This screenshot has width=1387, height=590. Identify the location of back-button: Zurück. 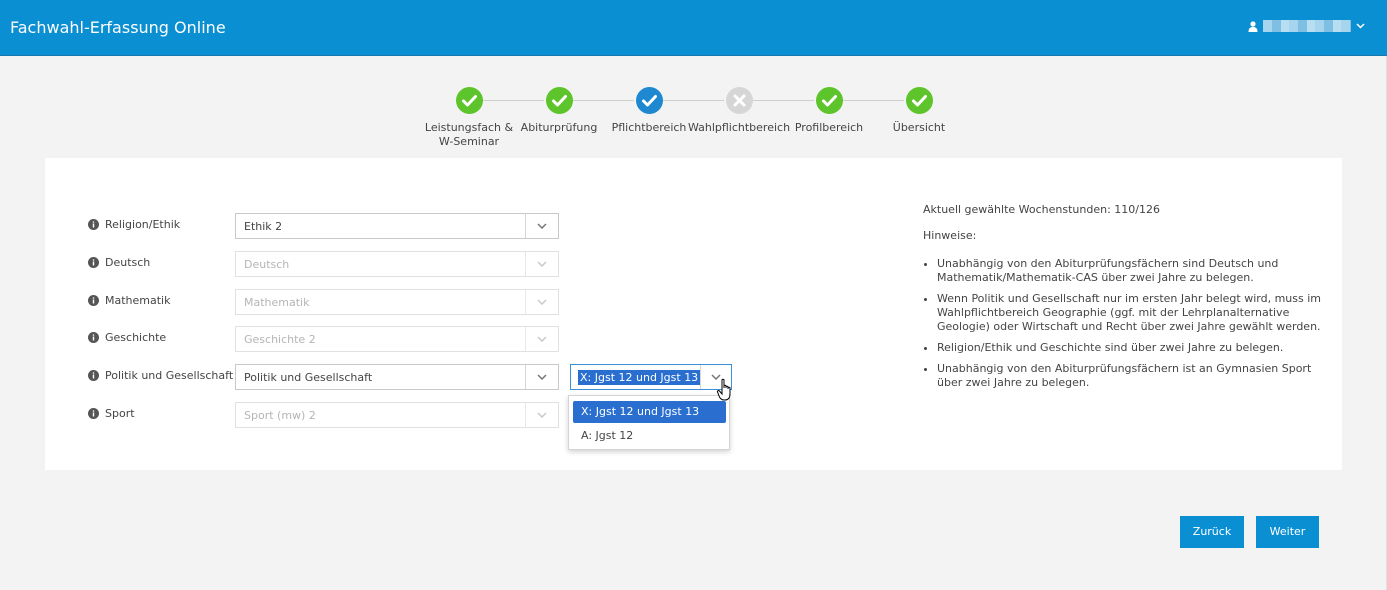
(1212, 532).